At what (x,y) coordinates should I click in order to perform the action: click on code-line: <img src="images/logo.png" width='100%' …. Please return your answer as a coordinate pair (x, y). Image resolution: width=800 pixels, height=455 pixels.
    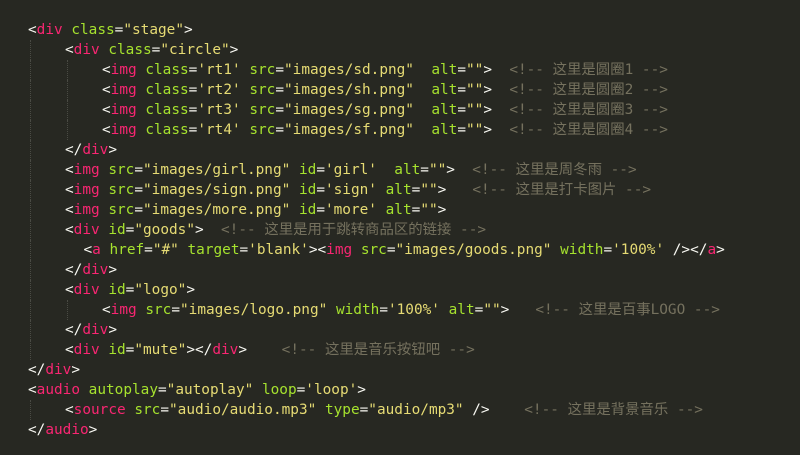
    Looking at the image, I should click on (375, 310).